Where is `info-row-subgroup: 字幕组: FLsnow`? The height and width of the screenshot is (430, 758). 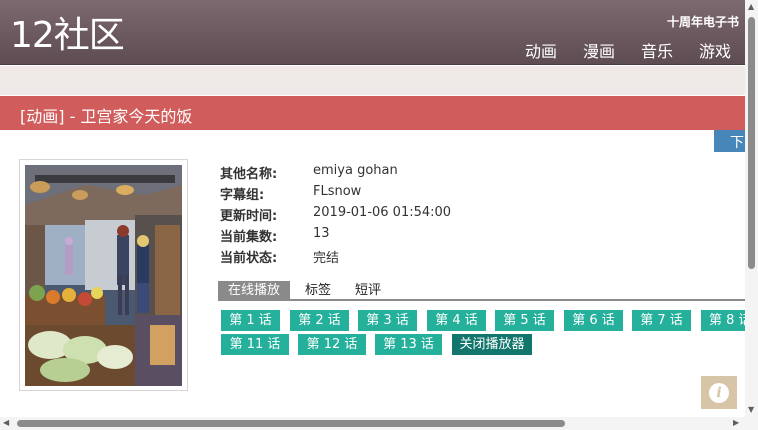
info-row-subgroup: 字幕组: FLsnow is located at coordinates (335, 194).